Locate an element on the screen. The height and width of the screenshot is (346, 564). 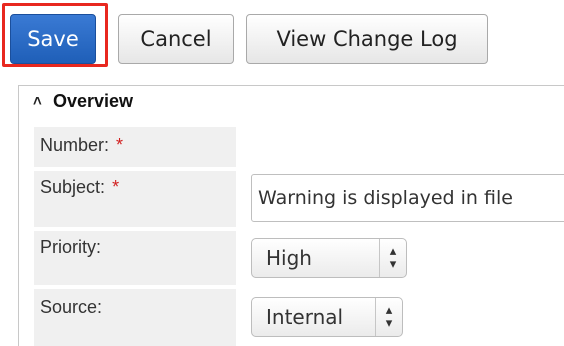
overview-panel-header: ˄ Overview is located at coordinates (83, 101).